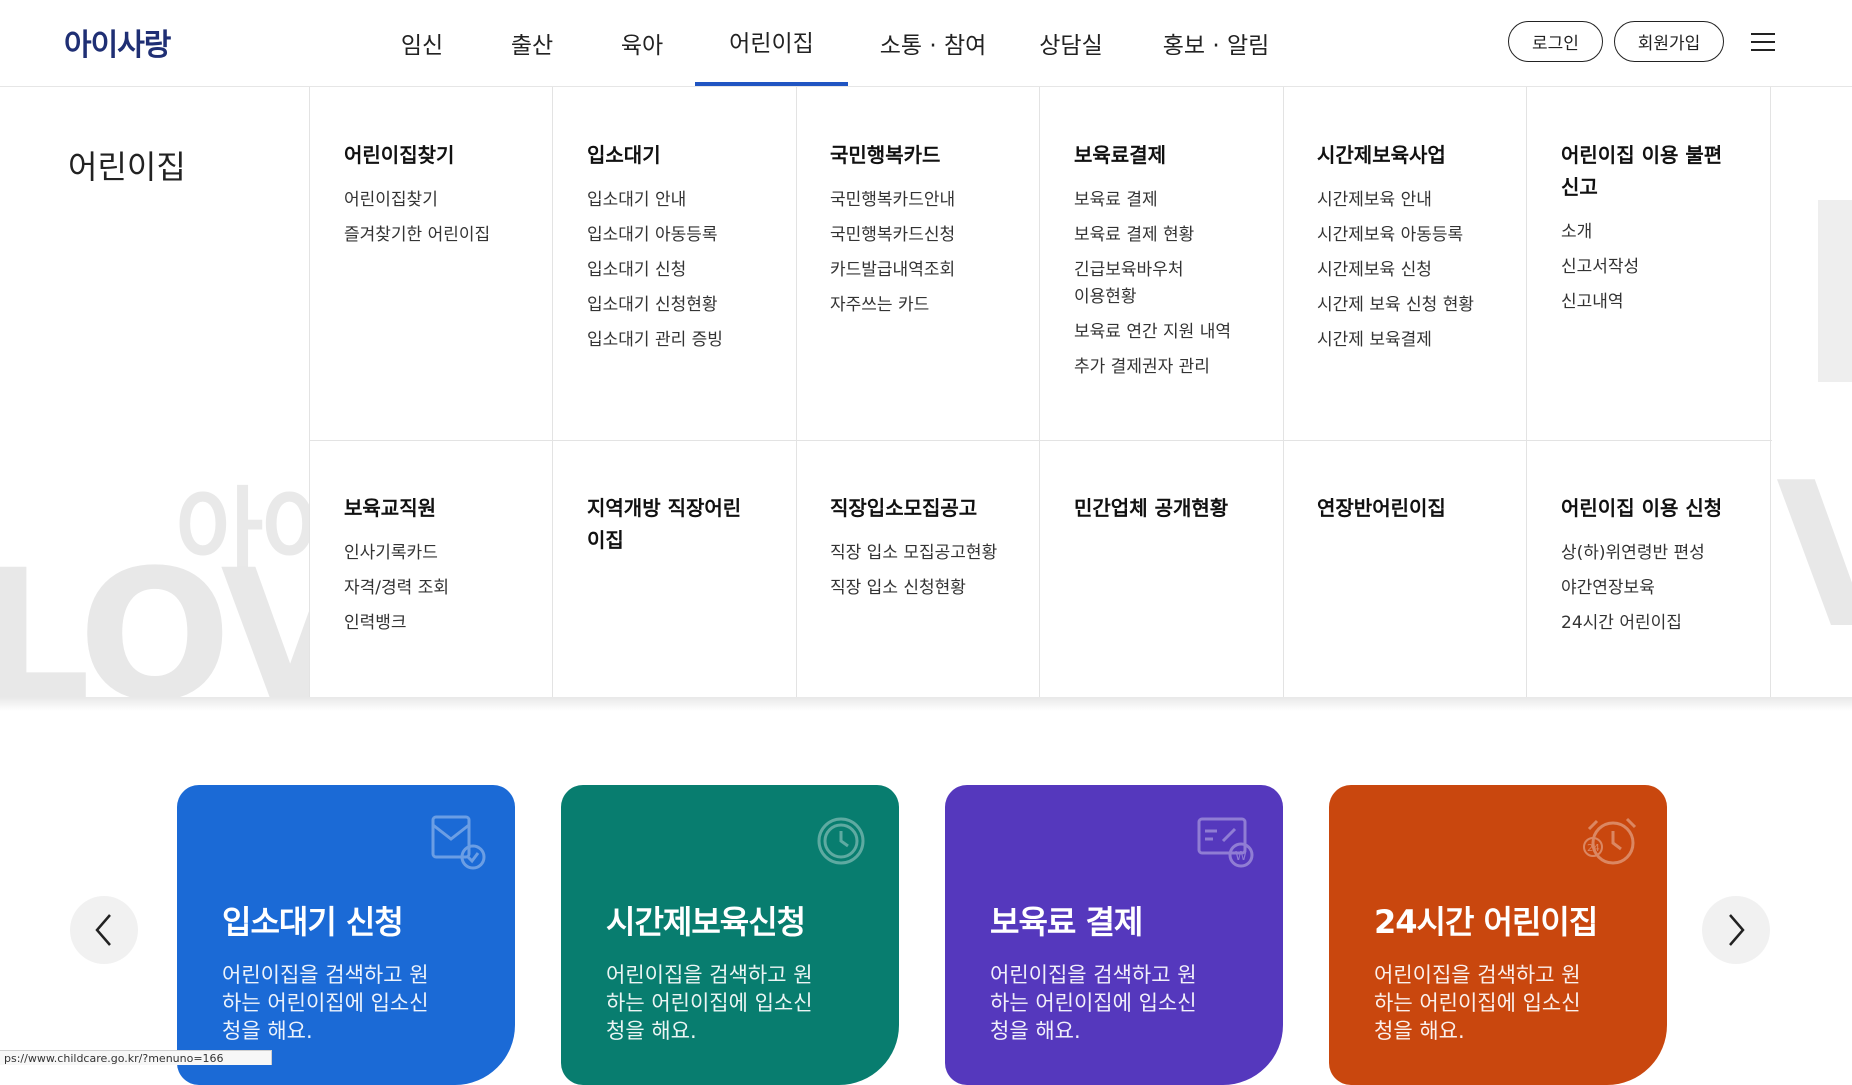 The image size is (1852, 1085). I want to click on menu-group-heading: 어린이집찾기, so click(429, 155).